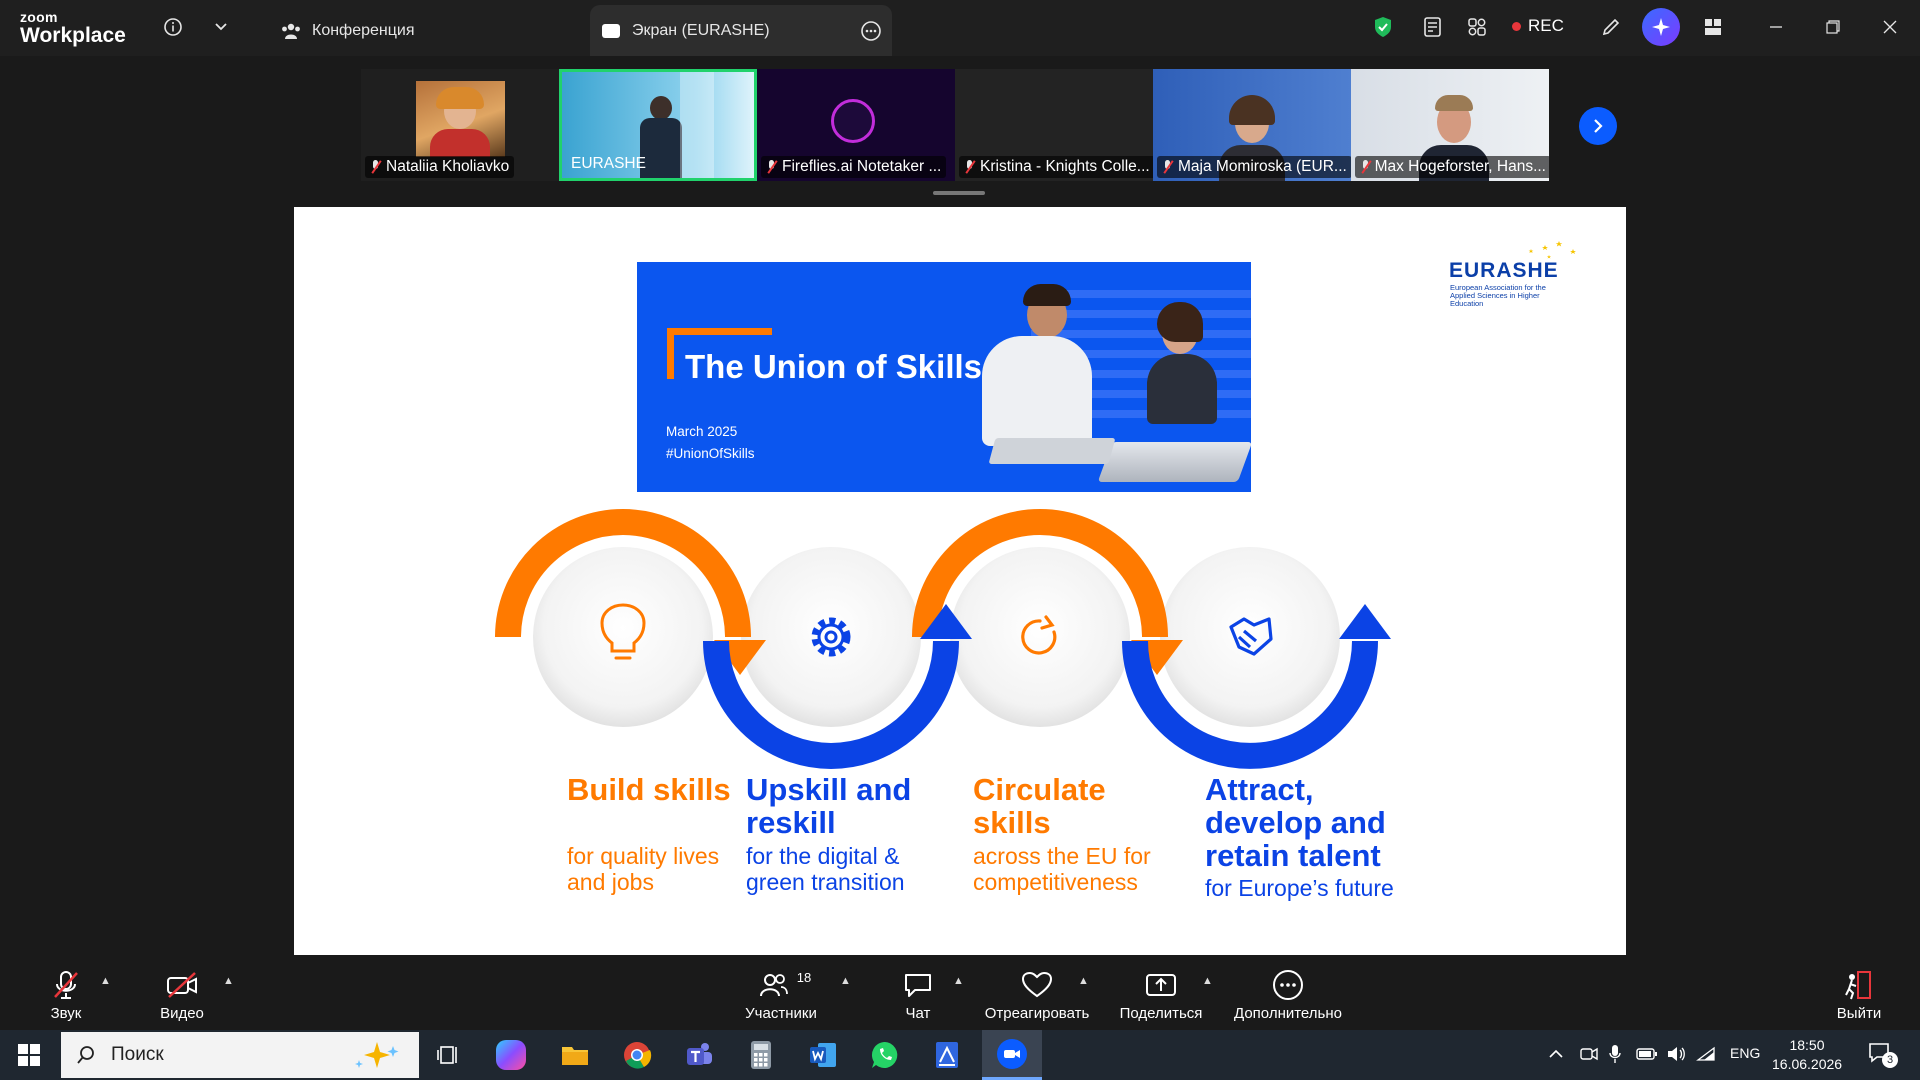 The height and width of the screenshot is (1080, 1920). What do you see at coordinates (1161, 1013) in the screenshot?
I see `share-label: Поделиться` at bounding box center [1161, 1013].